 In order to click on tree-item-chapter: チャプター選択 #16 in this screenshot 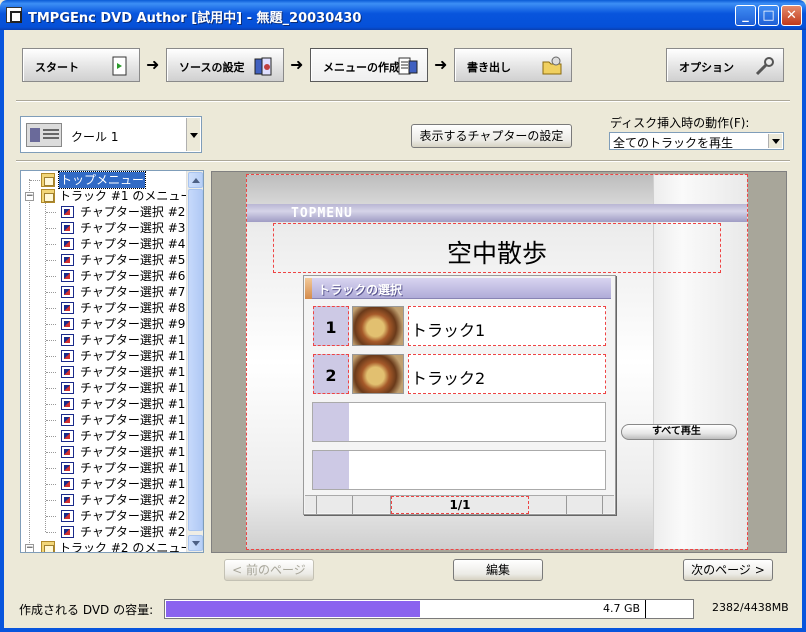, I will do `click(107, 436)`.